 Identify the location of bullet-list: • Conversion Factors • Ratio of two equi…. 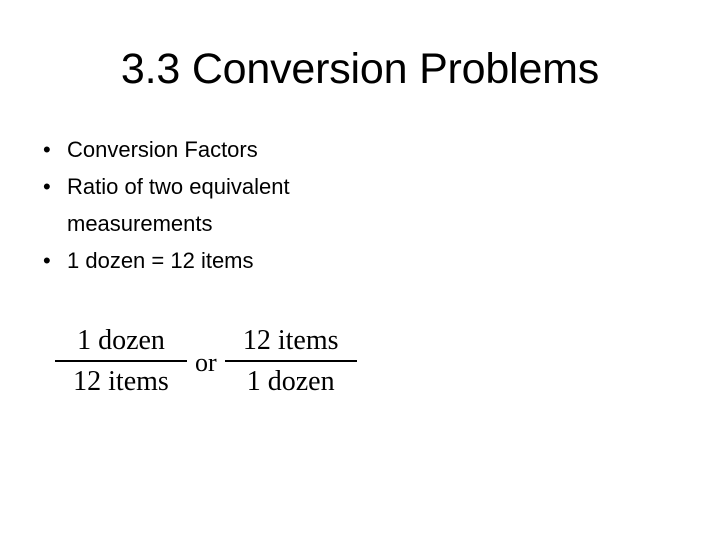
(203, 205).